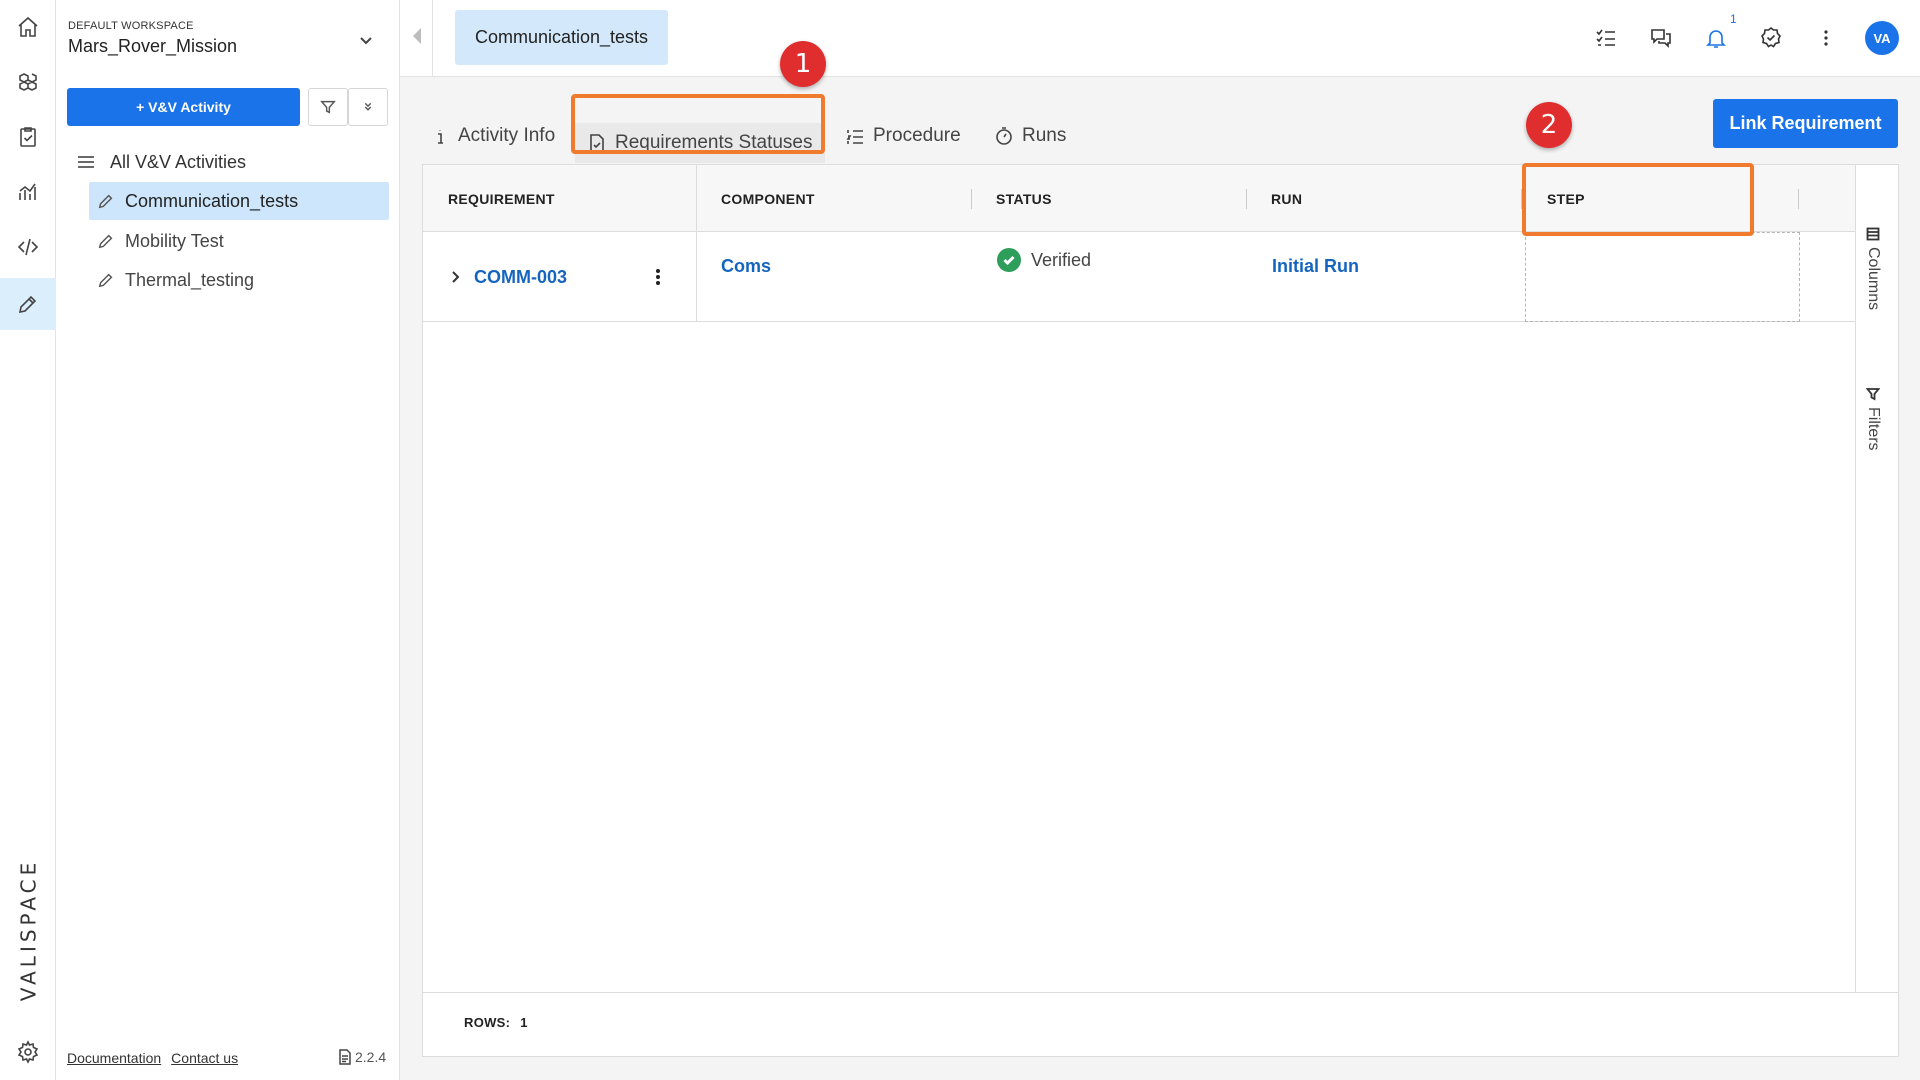 This screenshot has height=1080, width=1920. Describe the element at coordinates (1876, 578) in the screenshot. I see `grid-side-panel: Columns Filters` at that location.